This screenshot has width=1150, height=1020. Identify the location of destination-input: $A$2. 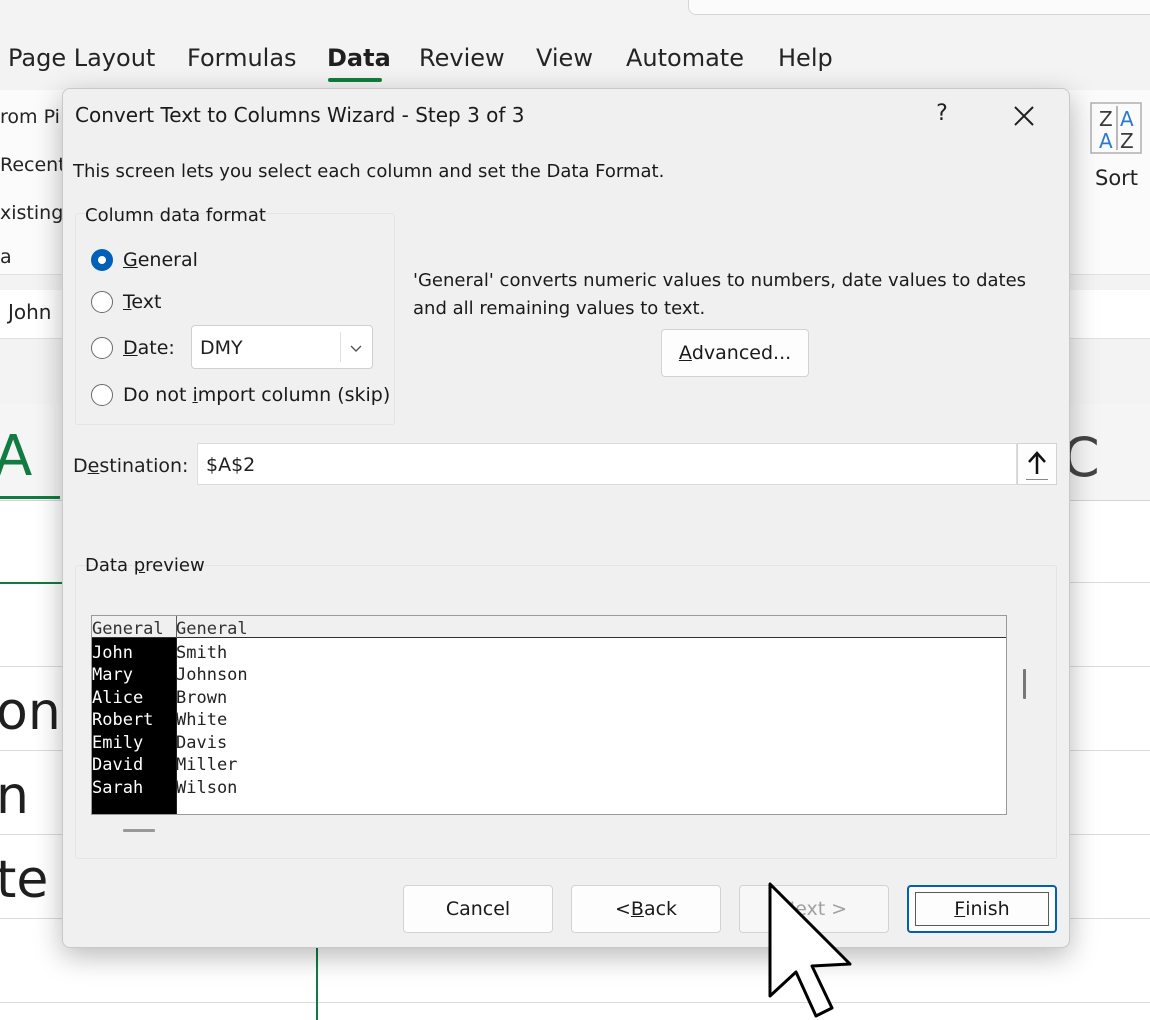
(607, 464).